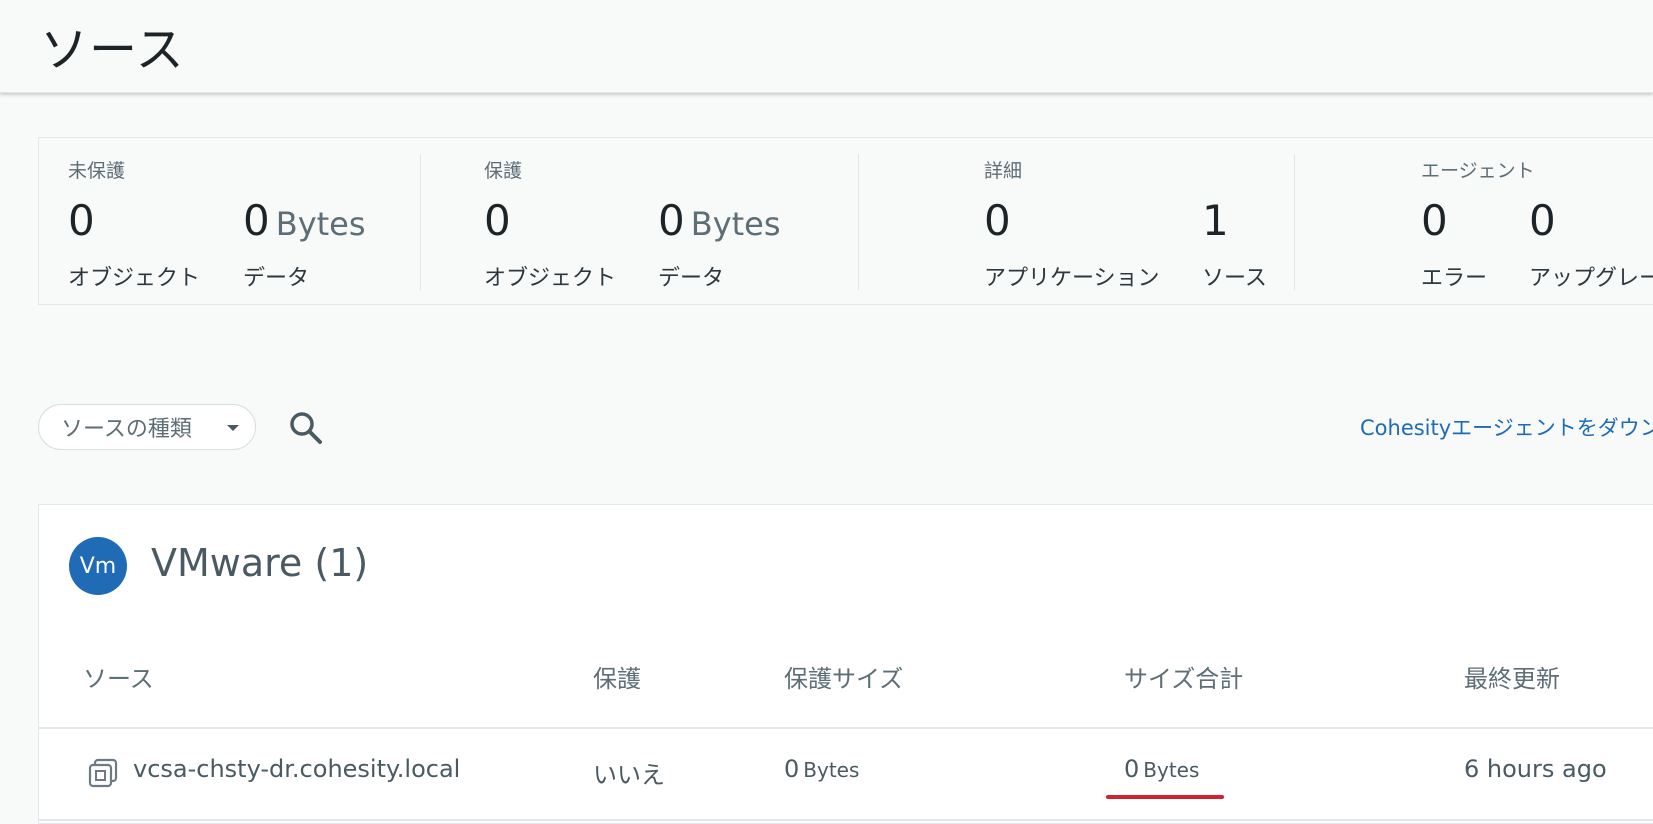  What do you see at coordinates (260, 563) in the screenshot?
I see `section-title: VMware (1)` at bounding box center [260, 563].